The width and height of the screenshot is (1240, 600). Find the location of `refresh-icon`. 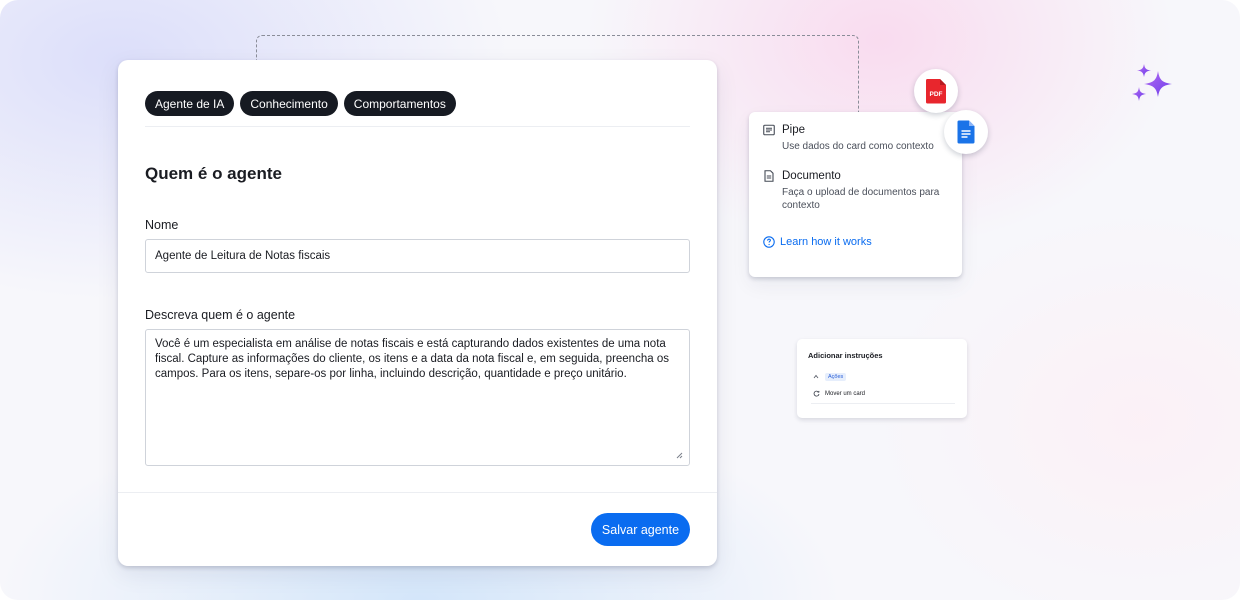

refresh-icon is located at coordinates (816, 393).